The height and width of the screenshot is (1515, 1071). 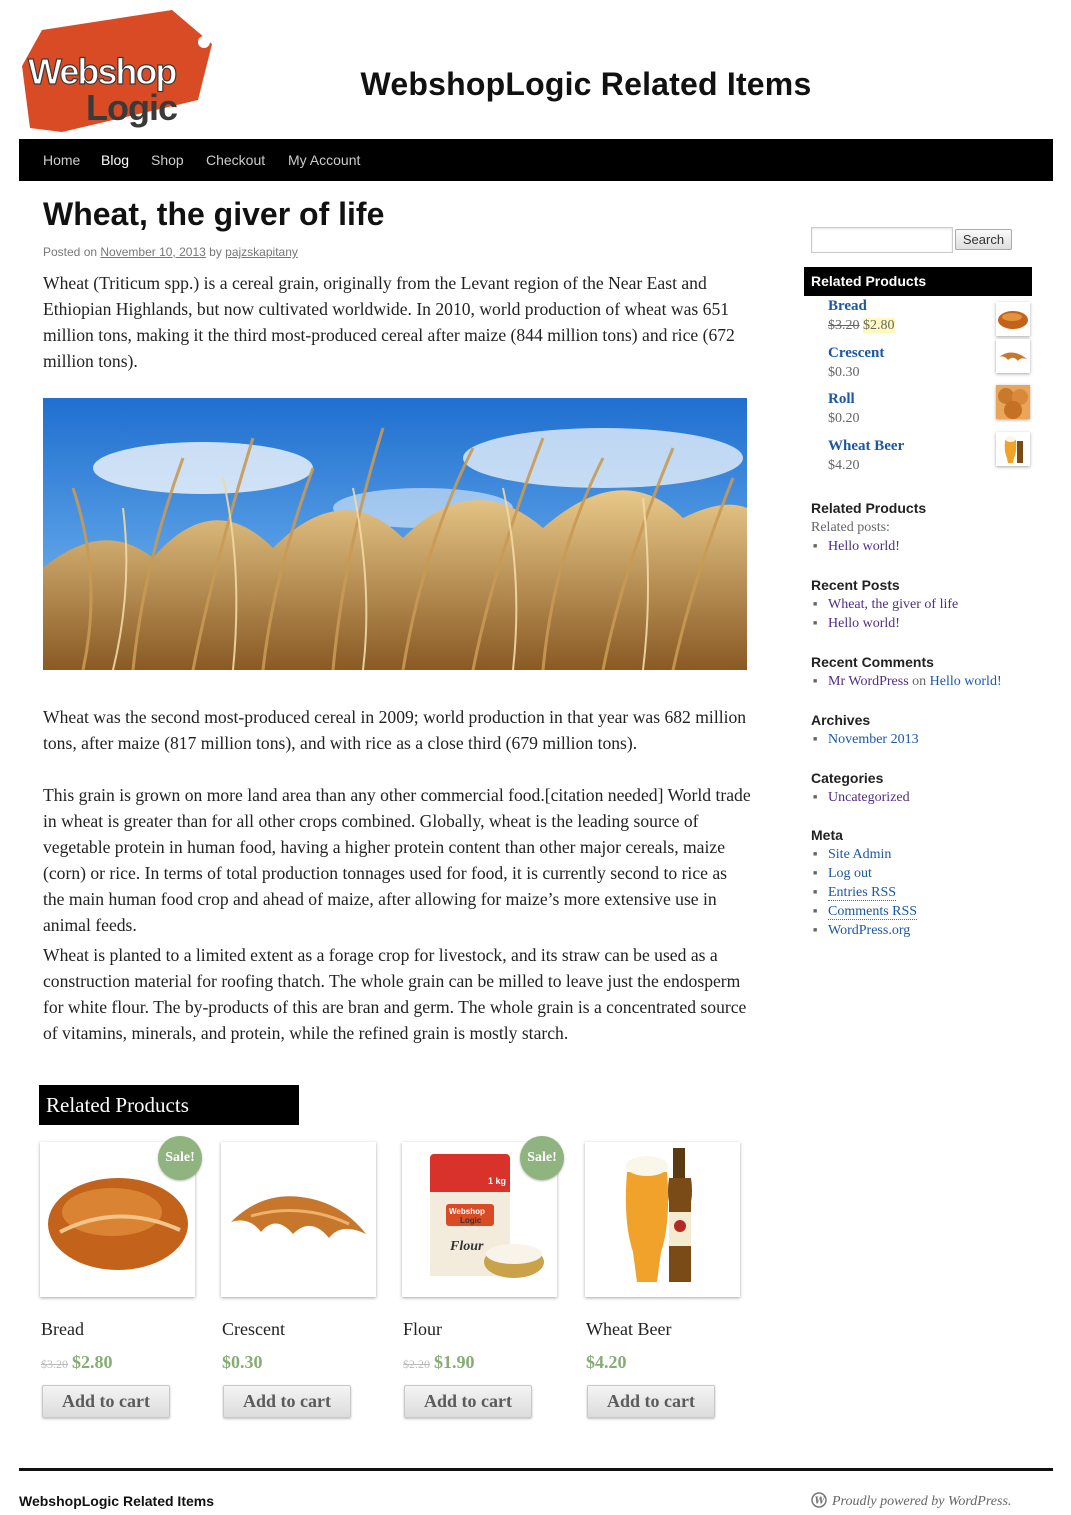 I want to click on archives-title: Archives, so click(x=841, y=720).